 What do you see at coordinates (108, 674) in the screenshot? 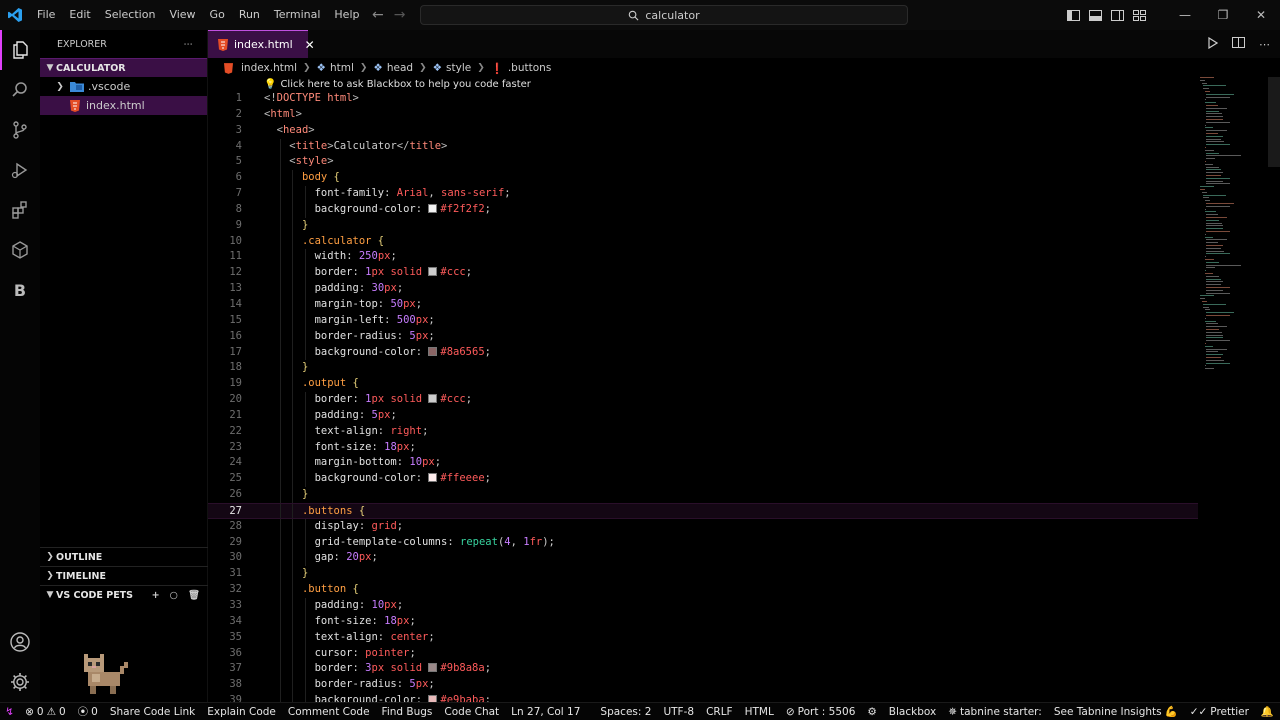
I see `pet-cat-icon` at bounding box center [108, 674].